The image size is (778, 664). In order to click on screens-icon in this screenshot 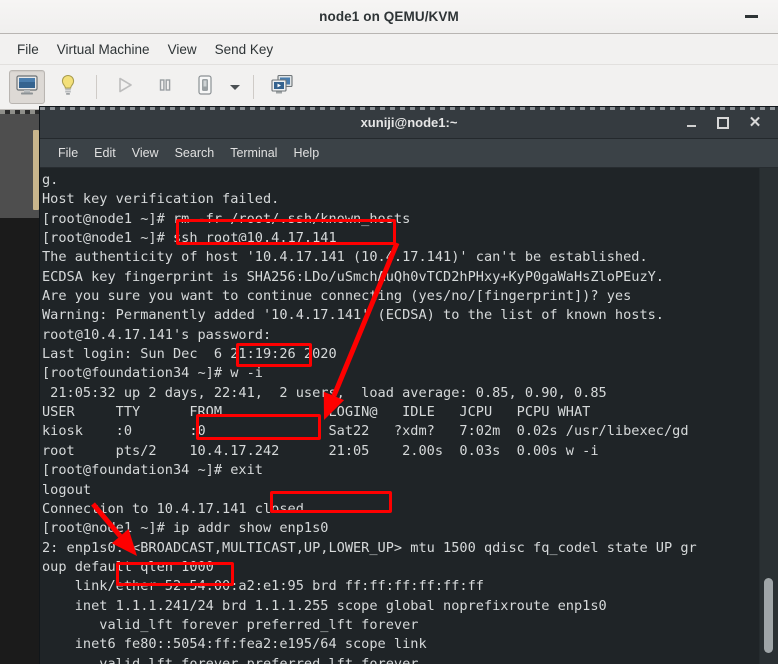, I will do `click(282, 87)`.